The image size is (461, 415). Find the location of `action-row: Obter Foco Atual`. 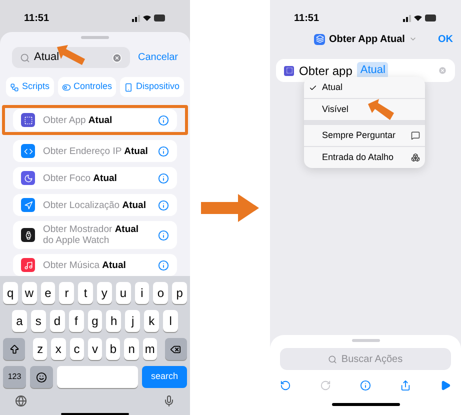

action-row: Obter Foco Atual is located at coordinates (95, 178).